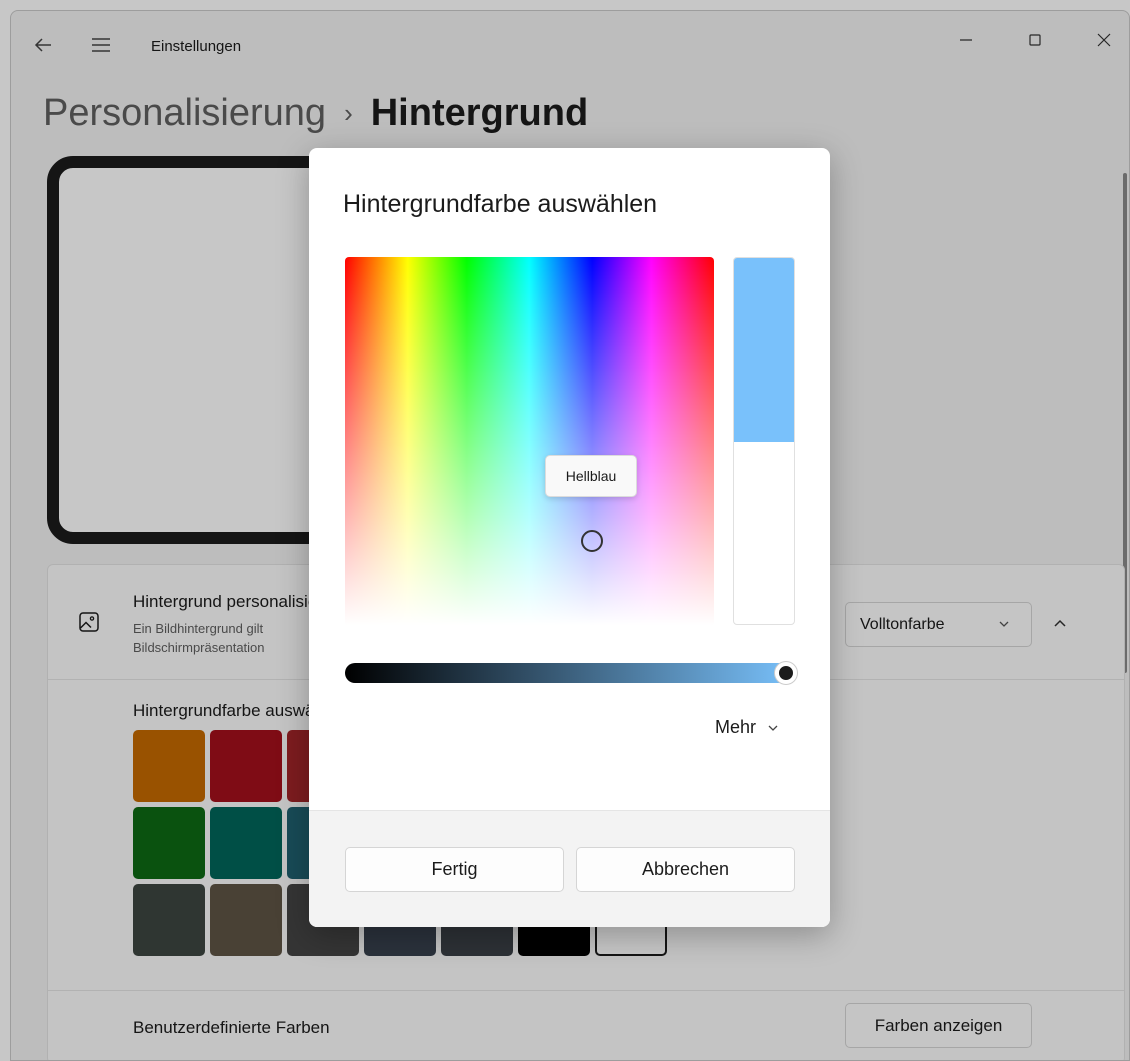  I want to click on color-name-tooltip: Hellblau, so click(591, 476).